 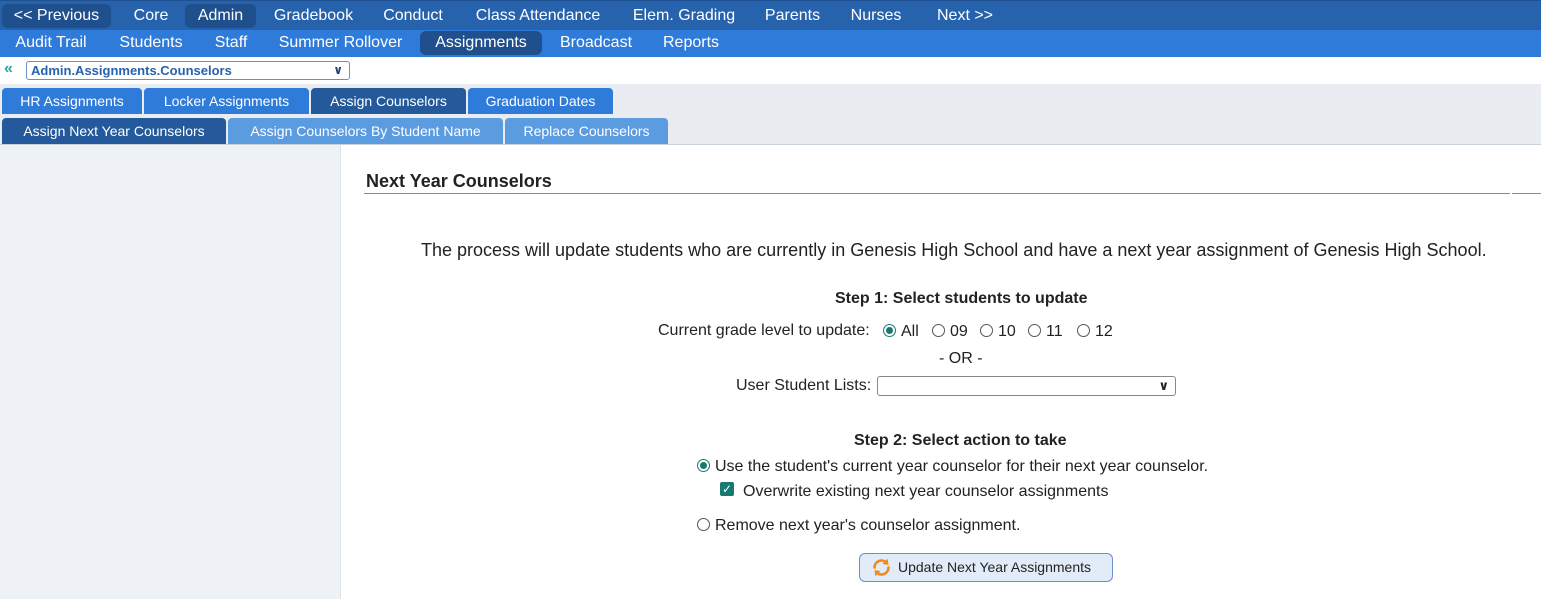 I want to click on nav-students: Students, so click(x=151, y=43).